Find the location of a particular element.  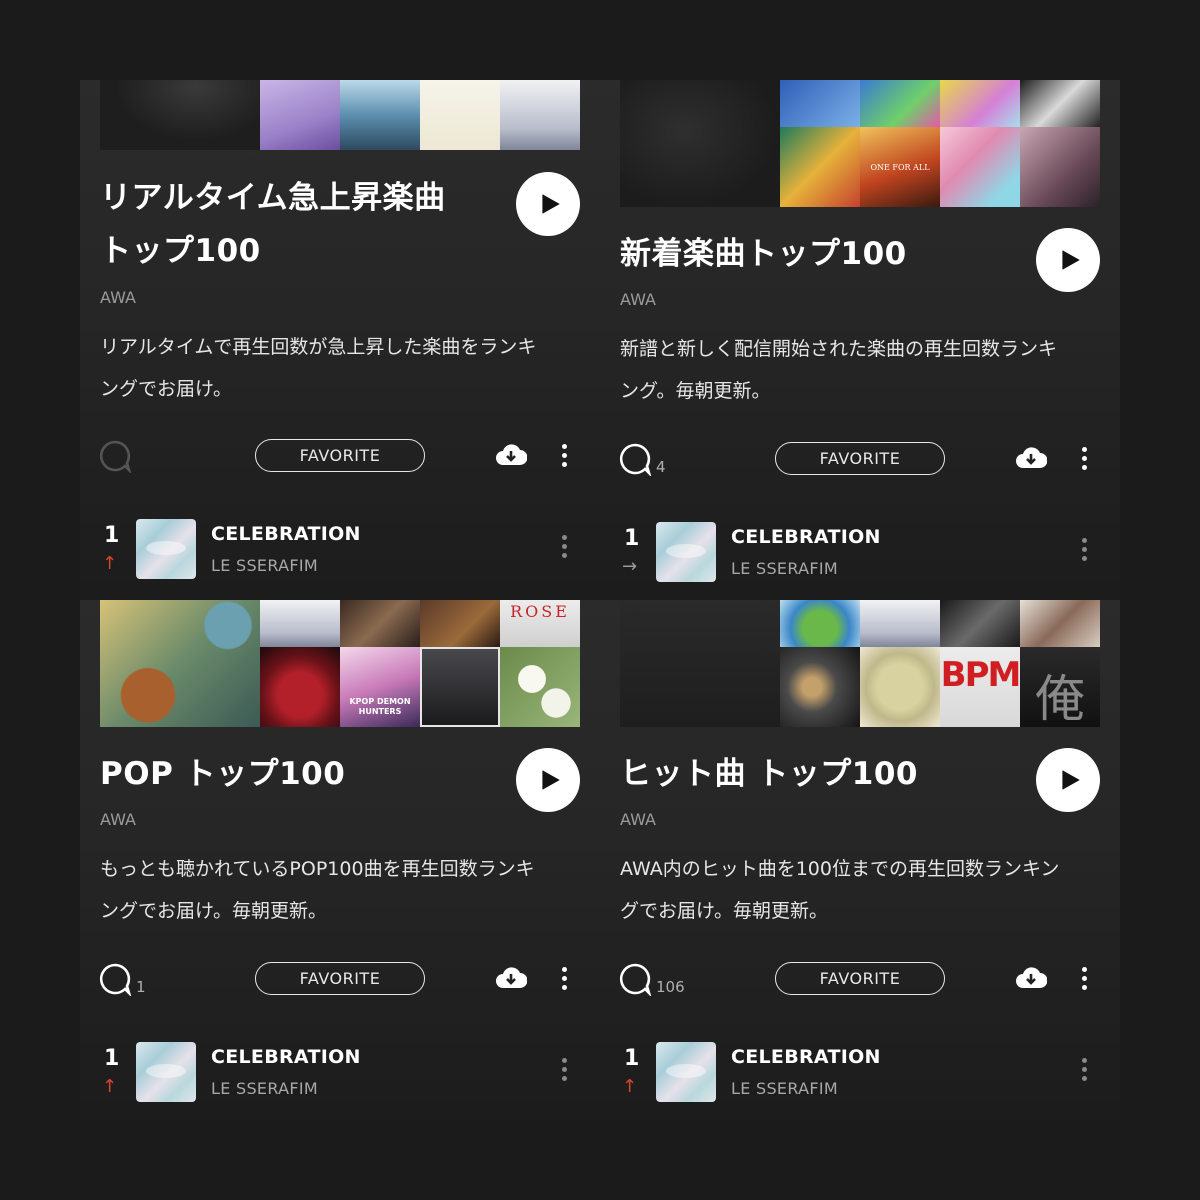

playlist-artwork: BPM 俺 is located at coordinates (860, 663).